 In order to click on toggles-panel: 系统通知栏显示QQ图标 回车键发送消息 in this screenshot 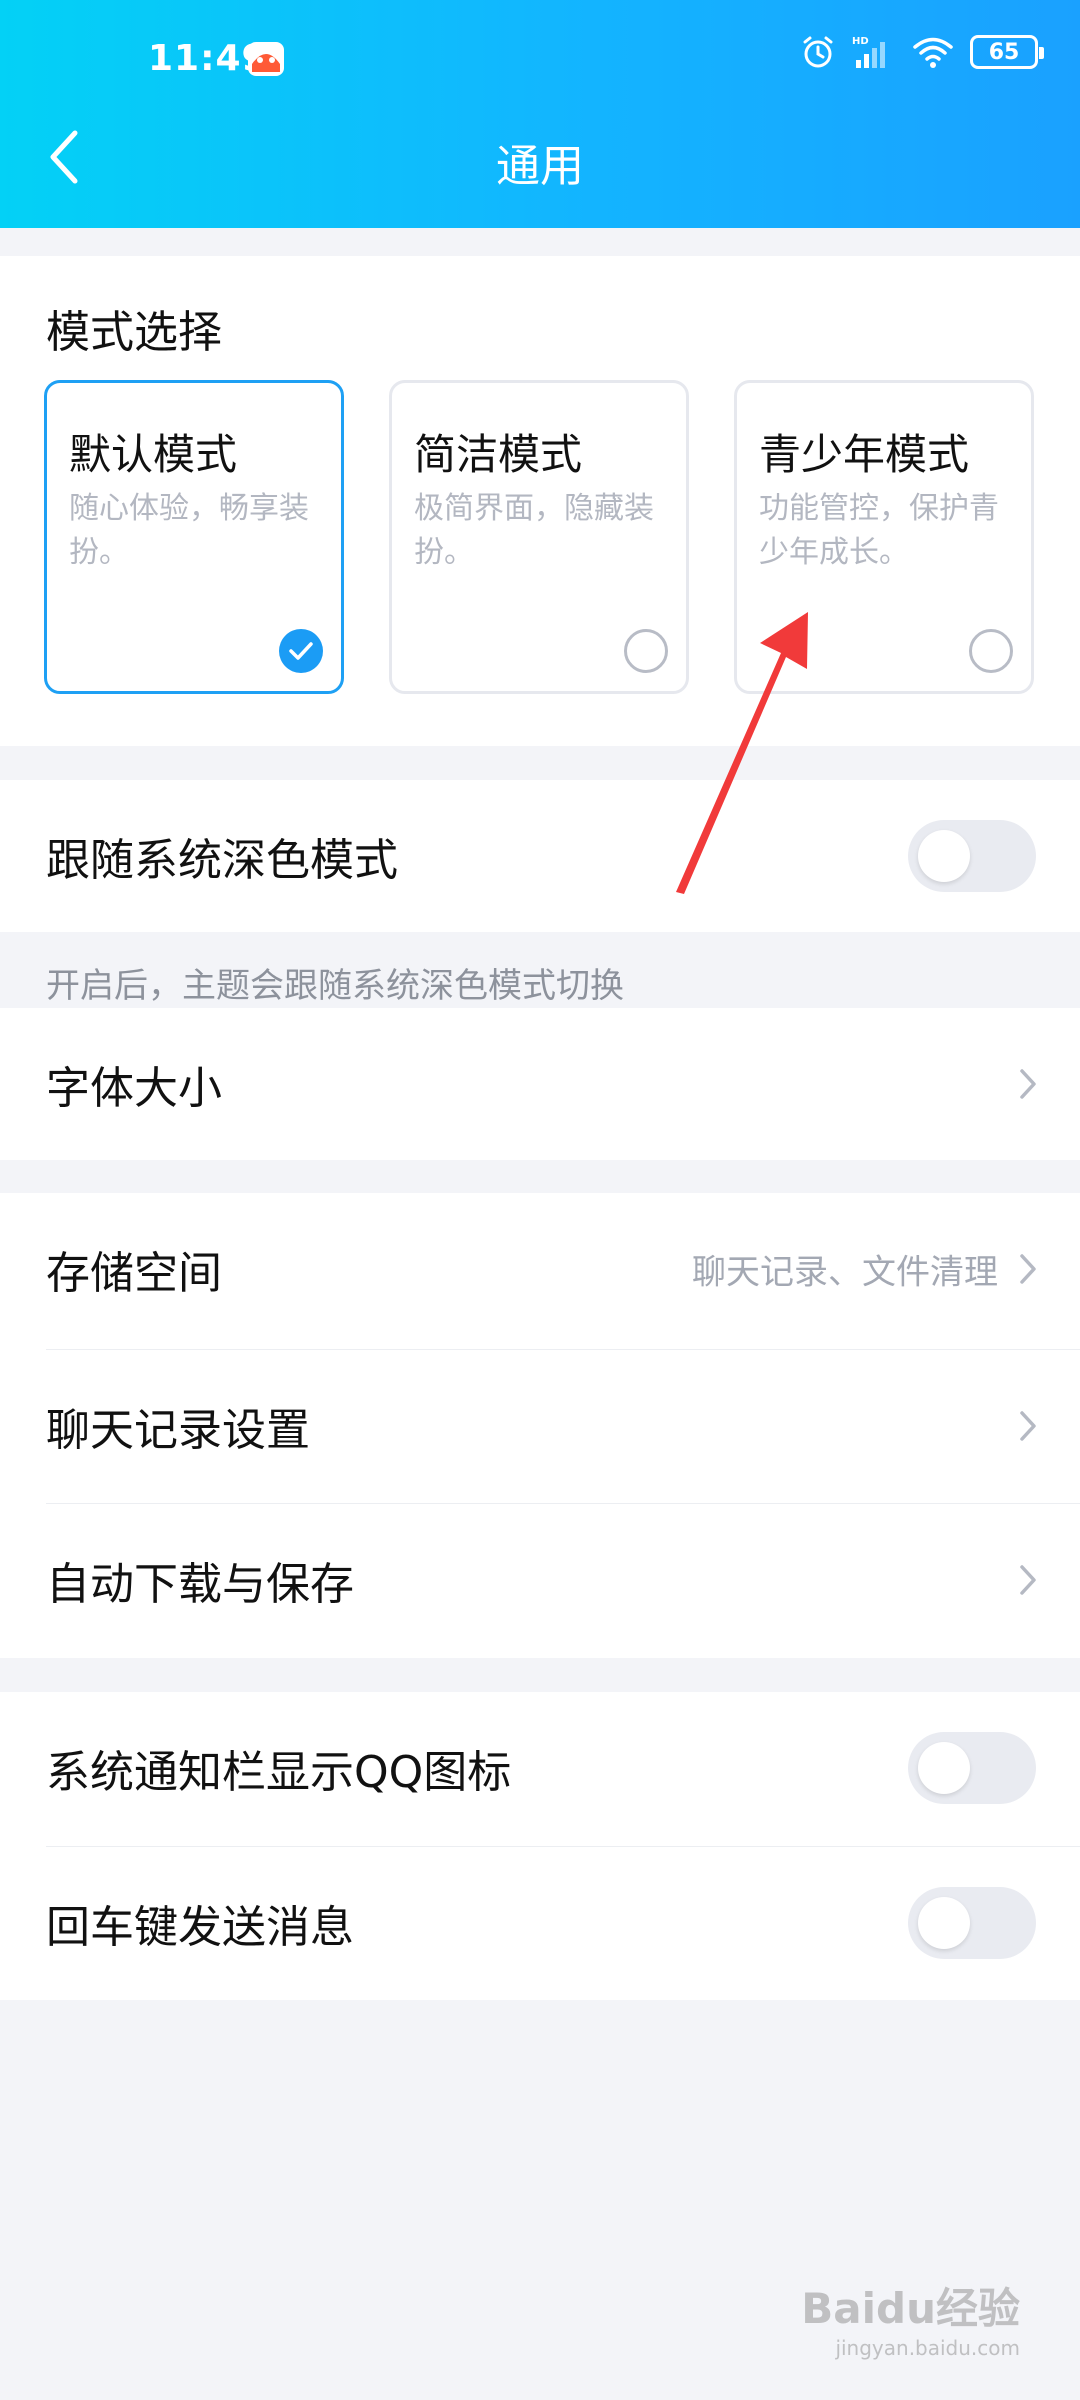, I will do `click(540, 1846)`.